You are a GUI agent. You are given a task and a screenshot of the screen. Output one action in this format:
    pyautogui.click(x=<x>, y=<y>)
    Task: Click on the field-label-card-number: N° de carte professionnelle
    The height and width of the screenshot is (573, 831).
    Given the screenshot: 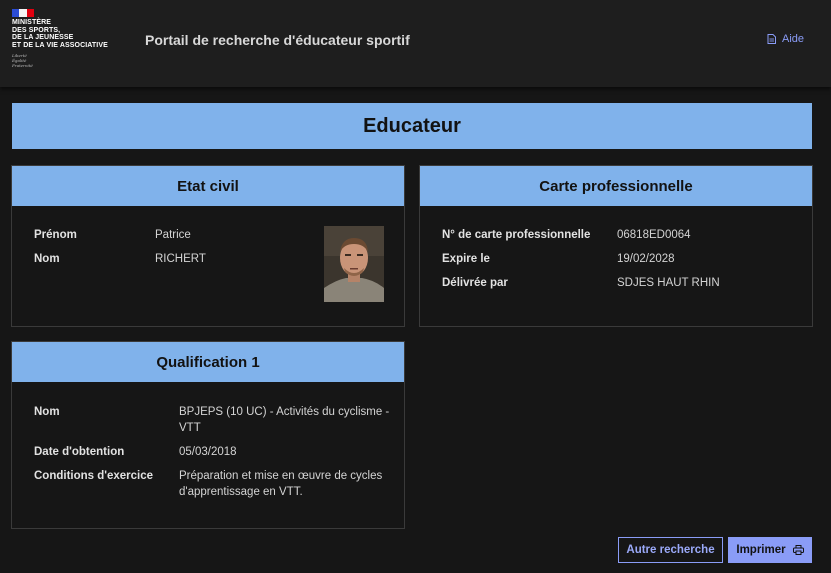 What is the action you would take?
    pyautogui.click(x=516, y=235)
    